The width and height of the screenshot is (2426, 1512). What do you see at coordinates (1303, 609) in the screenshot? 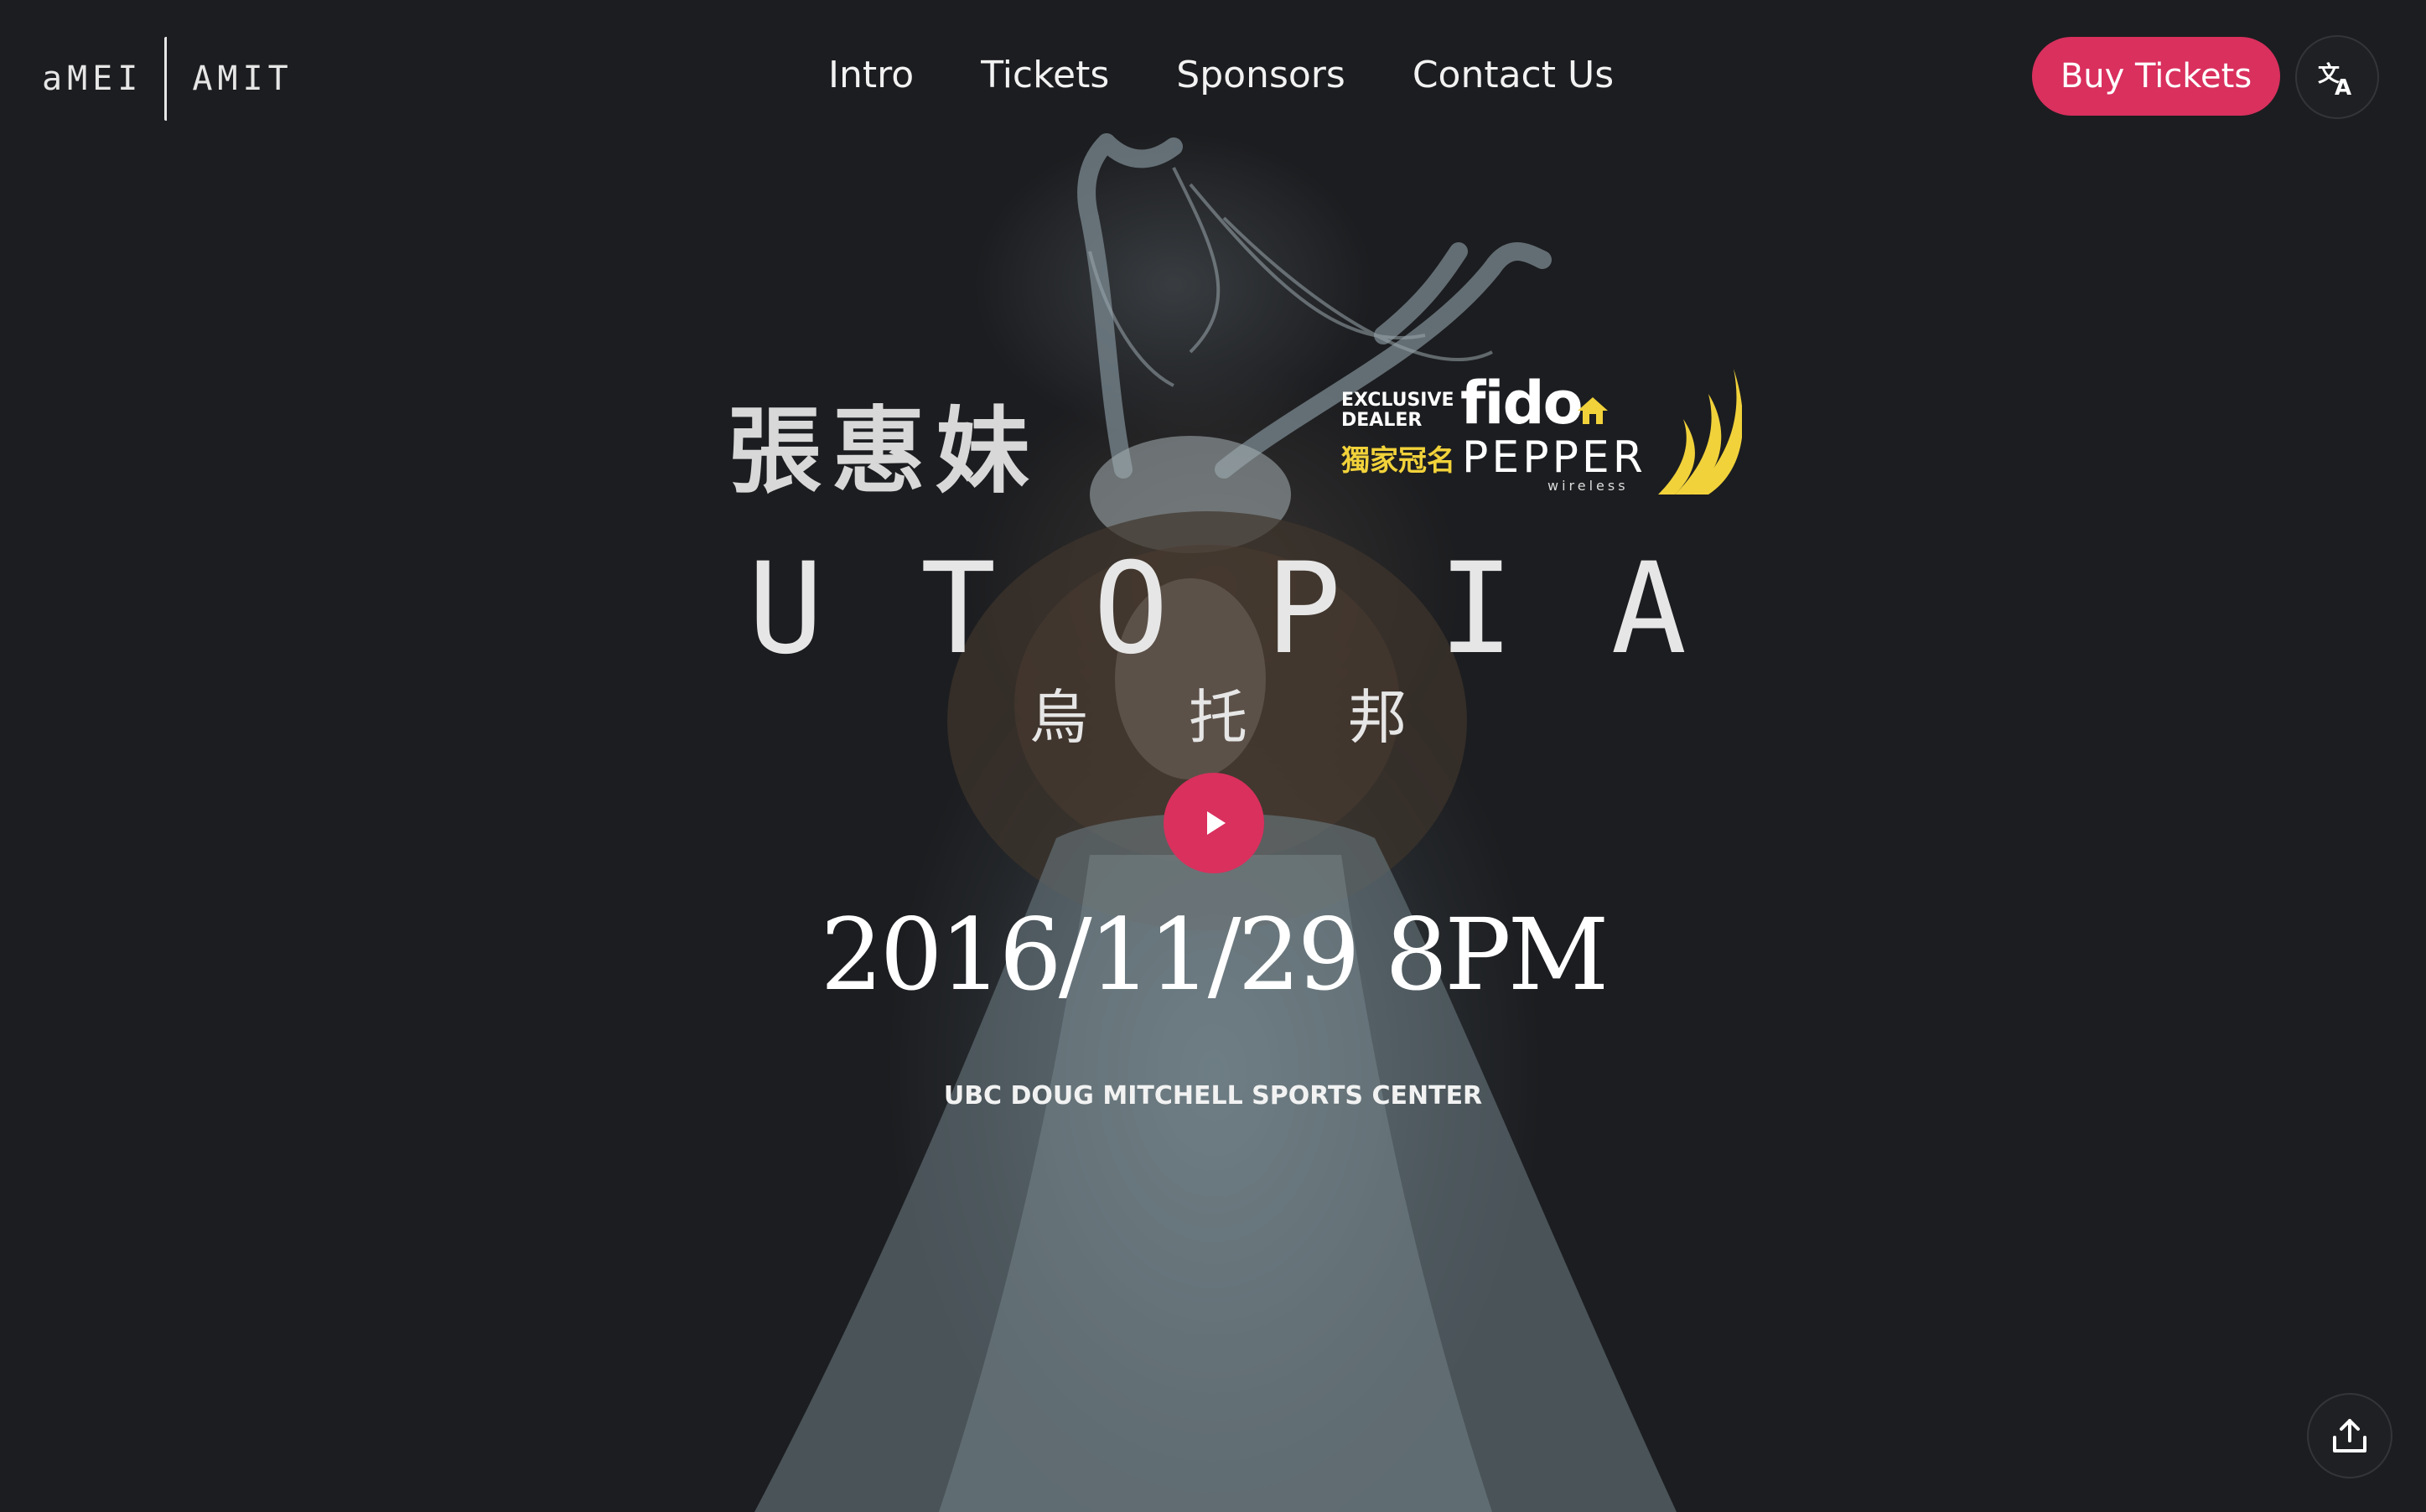
I see `utopia-letter: P` at bounding box center [1303, 609].